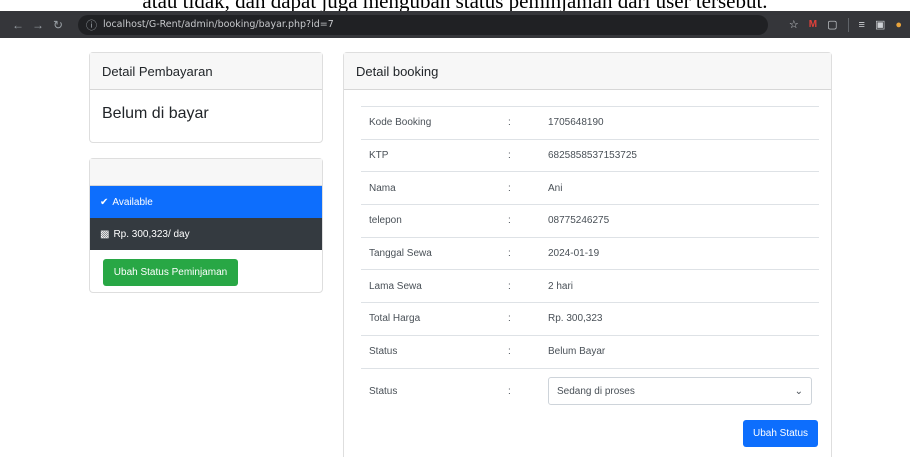 The height and width of the screenshot is (457, 910). What do you see at coordinates (58, 25) in the screenshot?
I see `reload-icon: ↻` at bounding box center [58, 25].